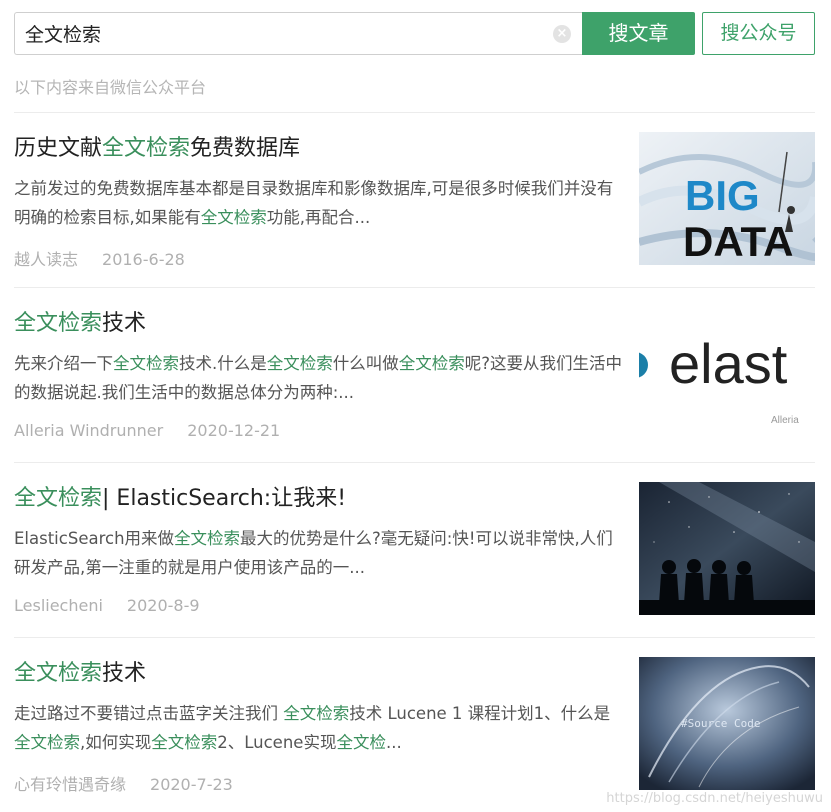  I want to click on thumb-text: Alleria, so click(785, 420).